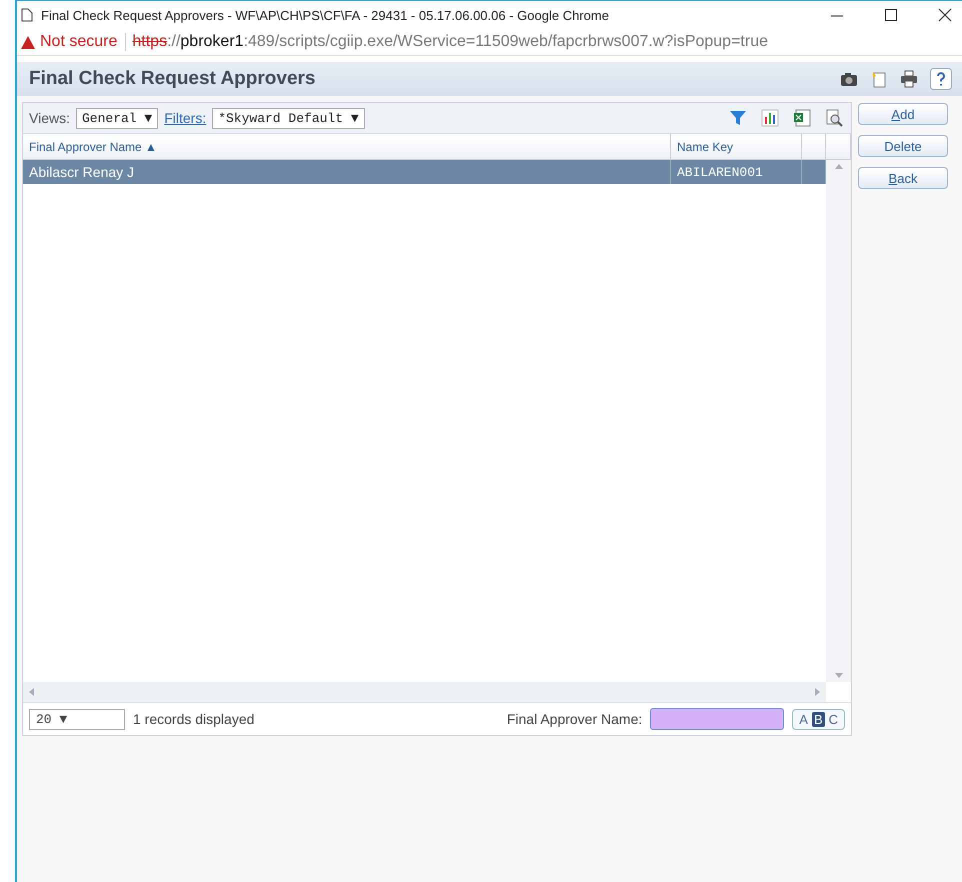 Image resolution: width=962 pixels, height=882 pixels. I want to click on close-icon, so click(945, 15).